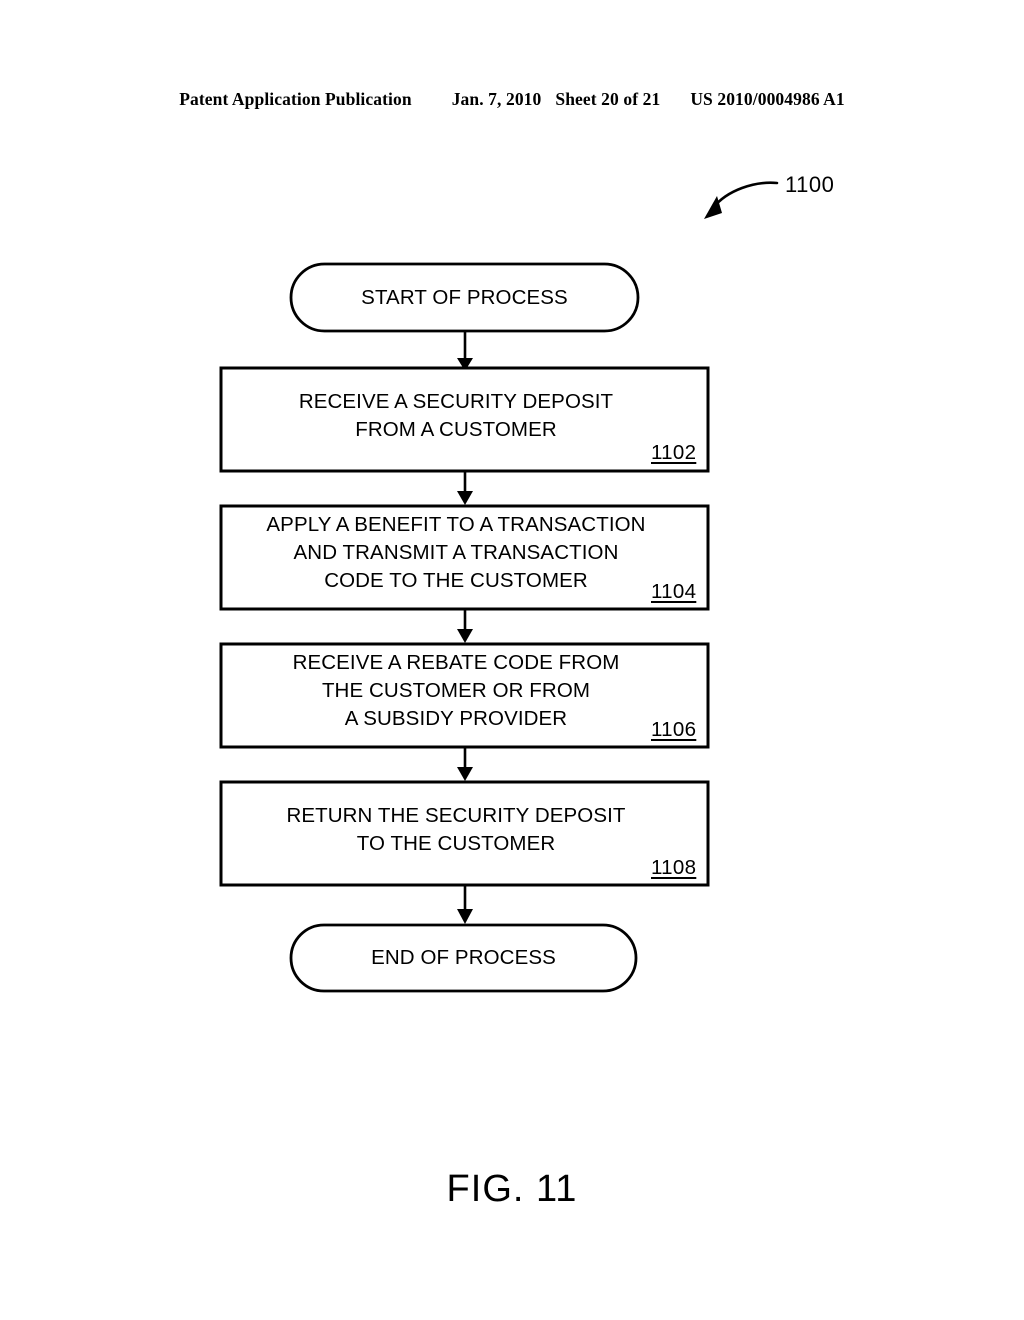 This screenshot has width=1024, height=1320. I want to click on step-1106-line-1: RECEIVE A REBATE CODE FROM, so click(456, 662).